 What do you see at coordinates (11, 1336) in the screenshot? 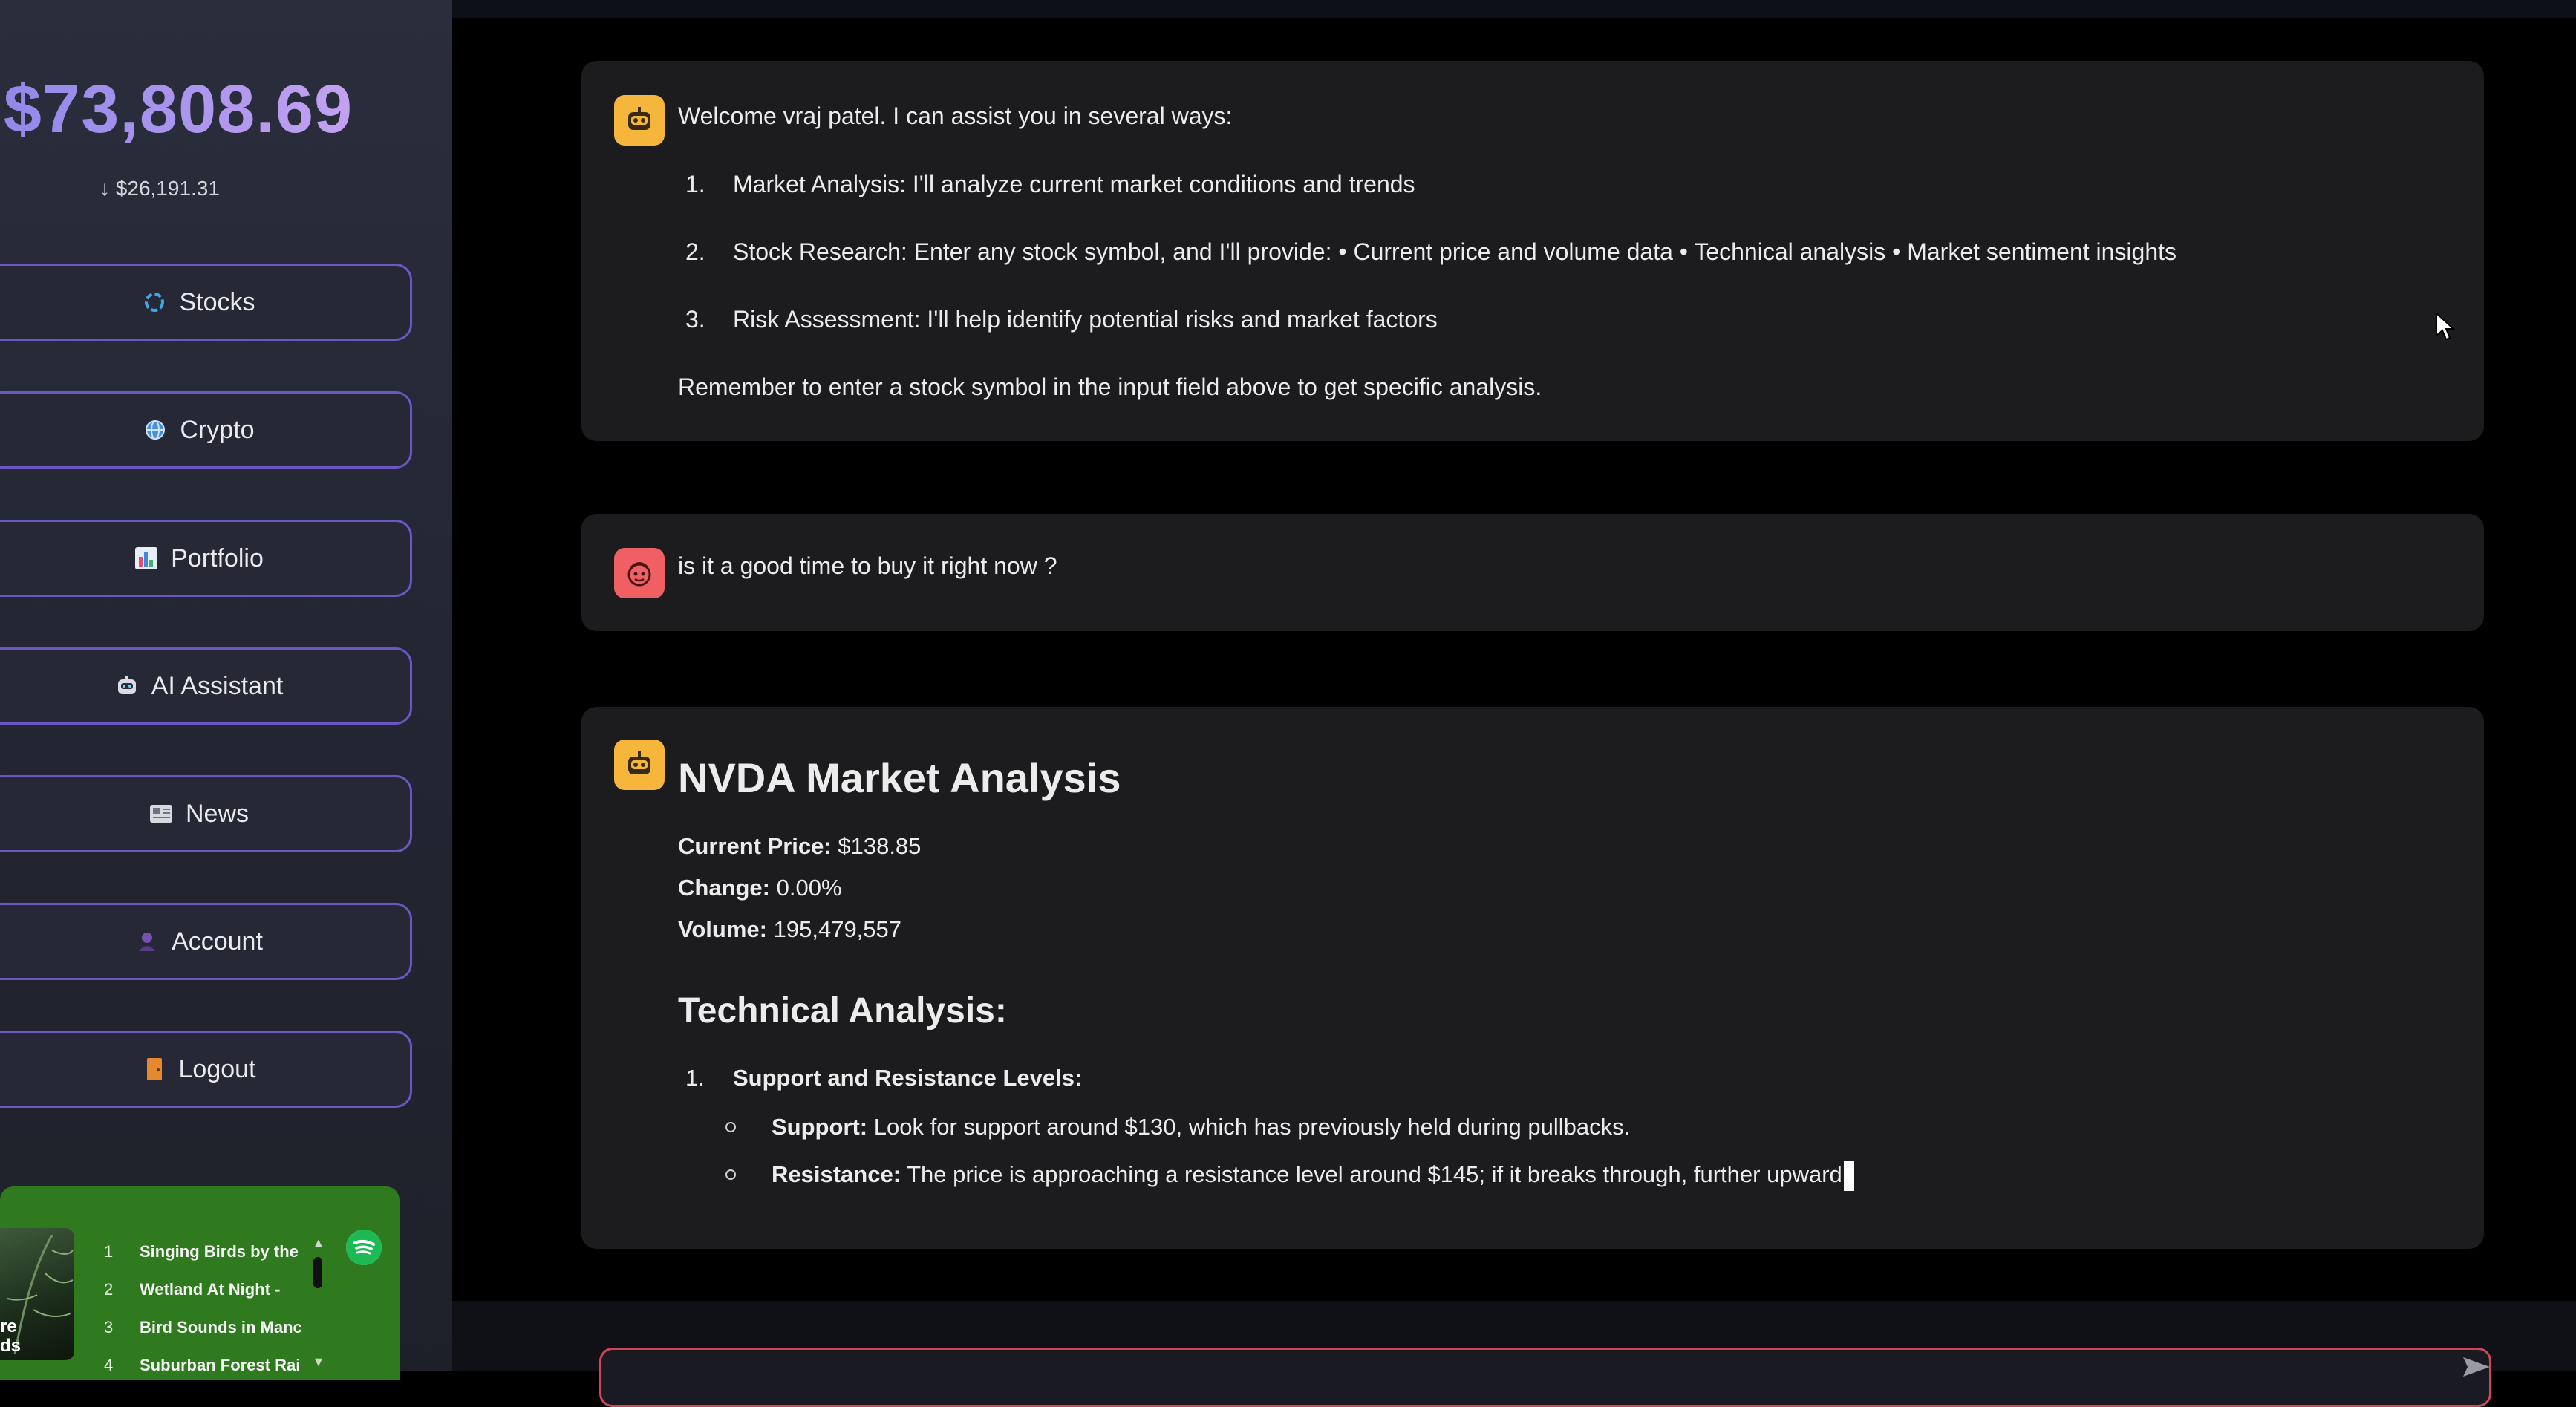
I see `playlist-cover-text: re ds` at bounding box center [11, 1336].